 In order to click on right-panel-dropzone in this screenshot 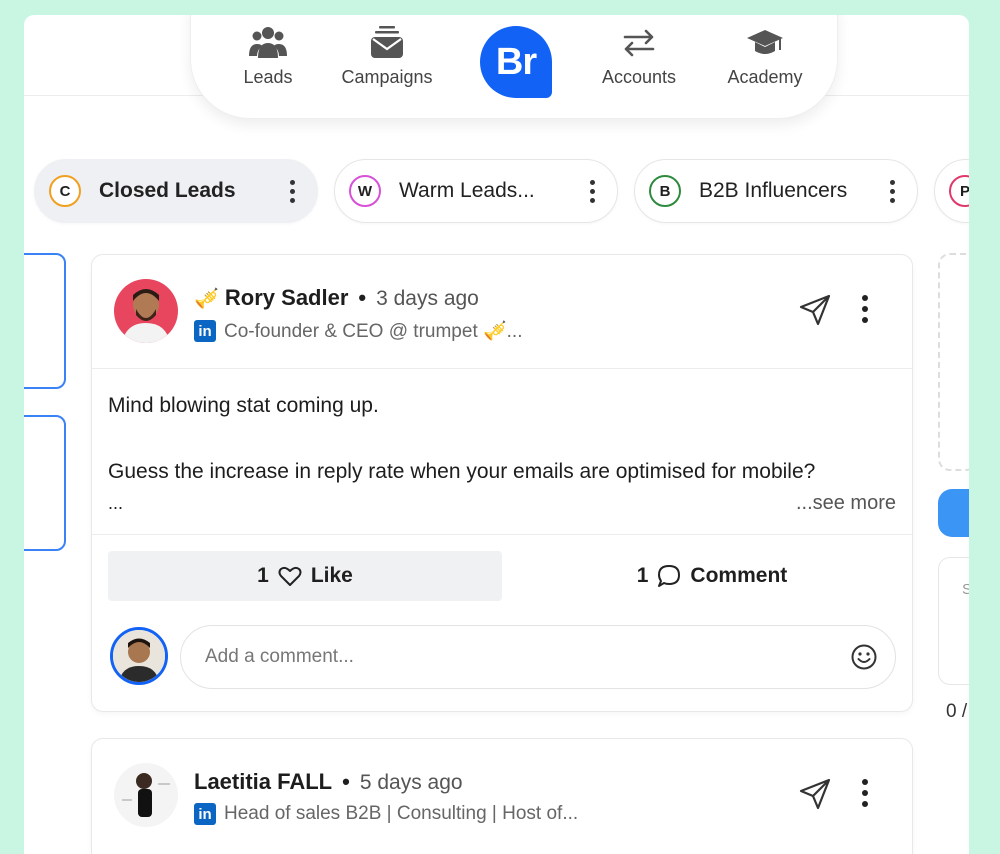, I will do `click(953, 362)`.